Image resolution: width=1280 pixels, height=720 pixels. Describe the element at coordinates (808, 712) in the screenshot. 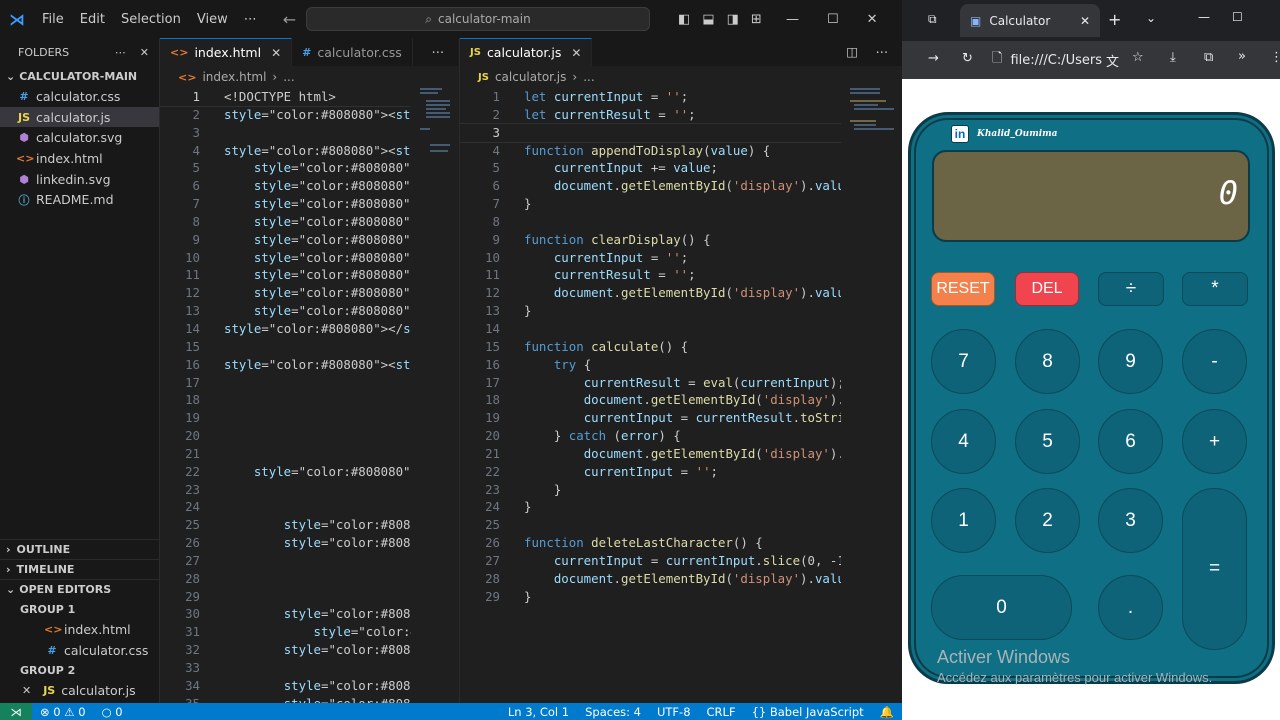

I see `language-mode: {} Babel JavaScript` at that location.